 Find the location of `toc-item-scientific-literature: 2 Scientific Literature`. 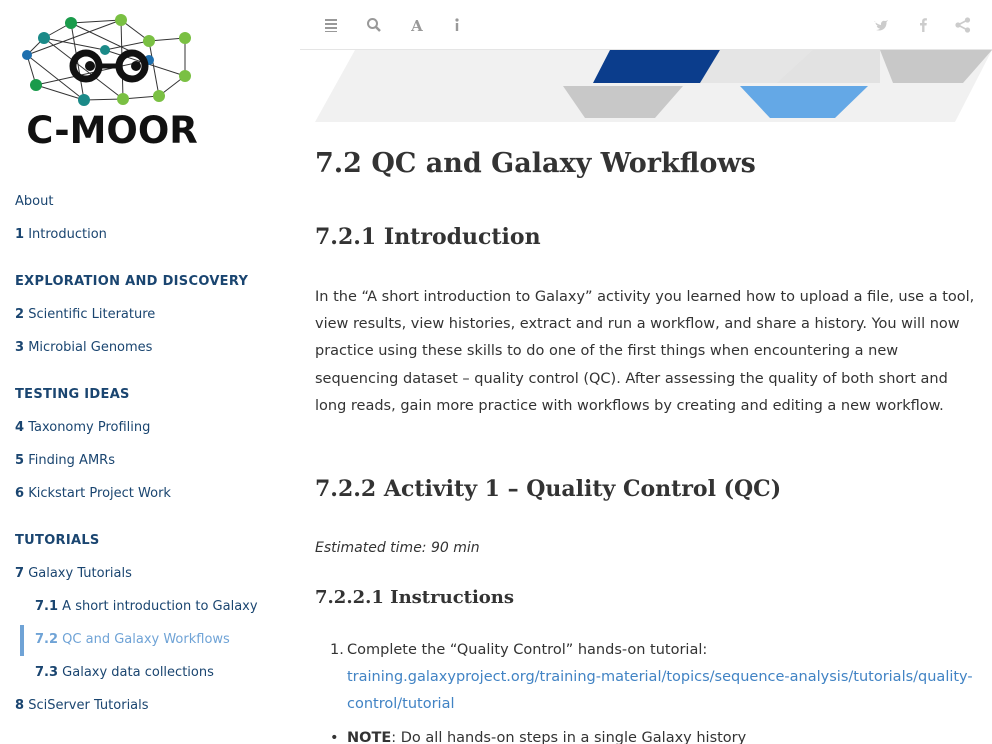

toc-item-scientific-literature: 2 Scientific Literature is located at coordinates (150, 319).